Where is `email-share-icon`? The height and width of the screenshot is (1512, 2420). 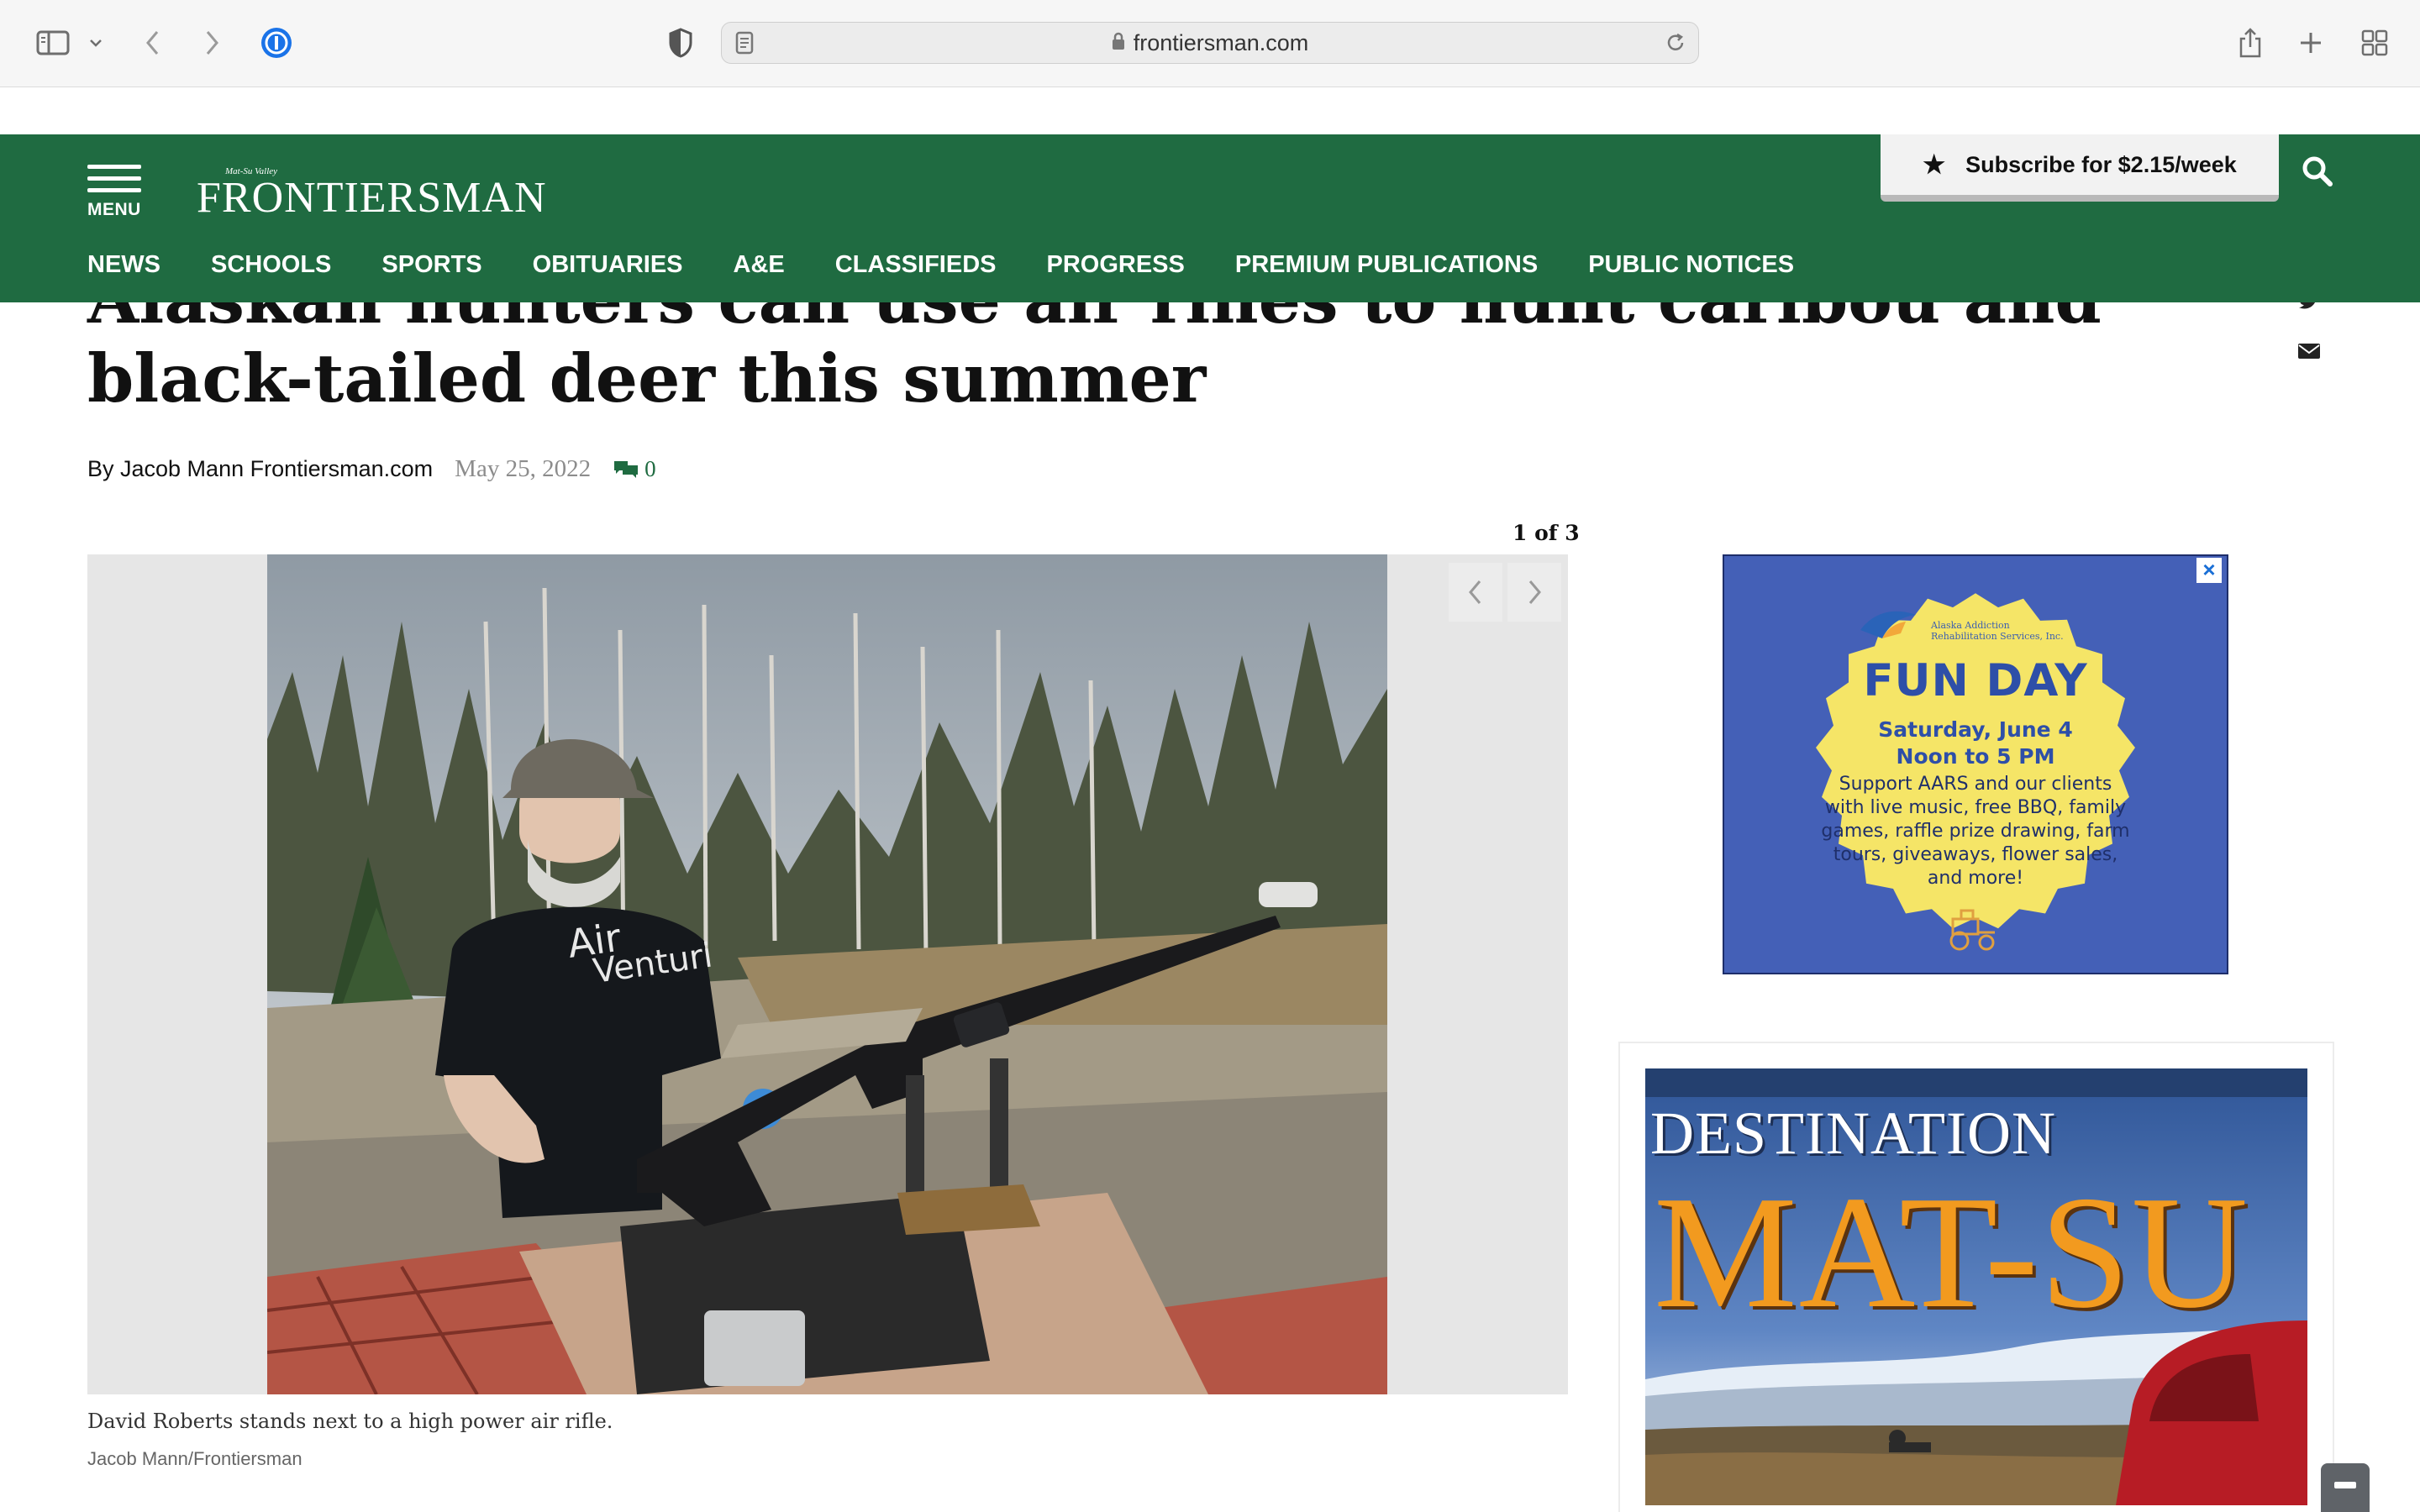
email-share-icon is located at coordinates (2309, 351).